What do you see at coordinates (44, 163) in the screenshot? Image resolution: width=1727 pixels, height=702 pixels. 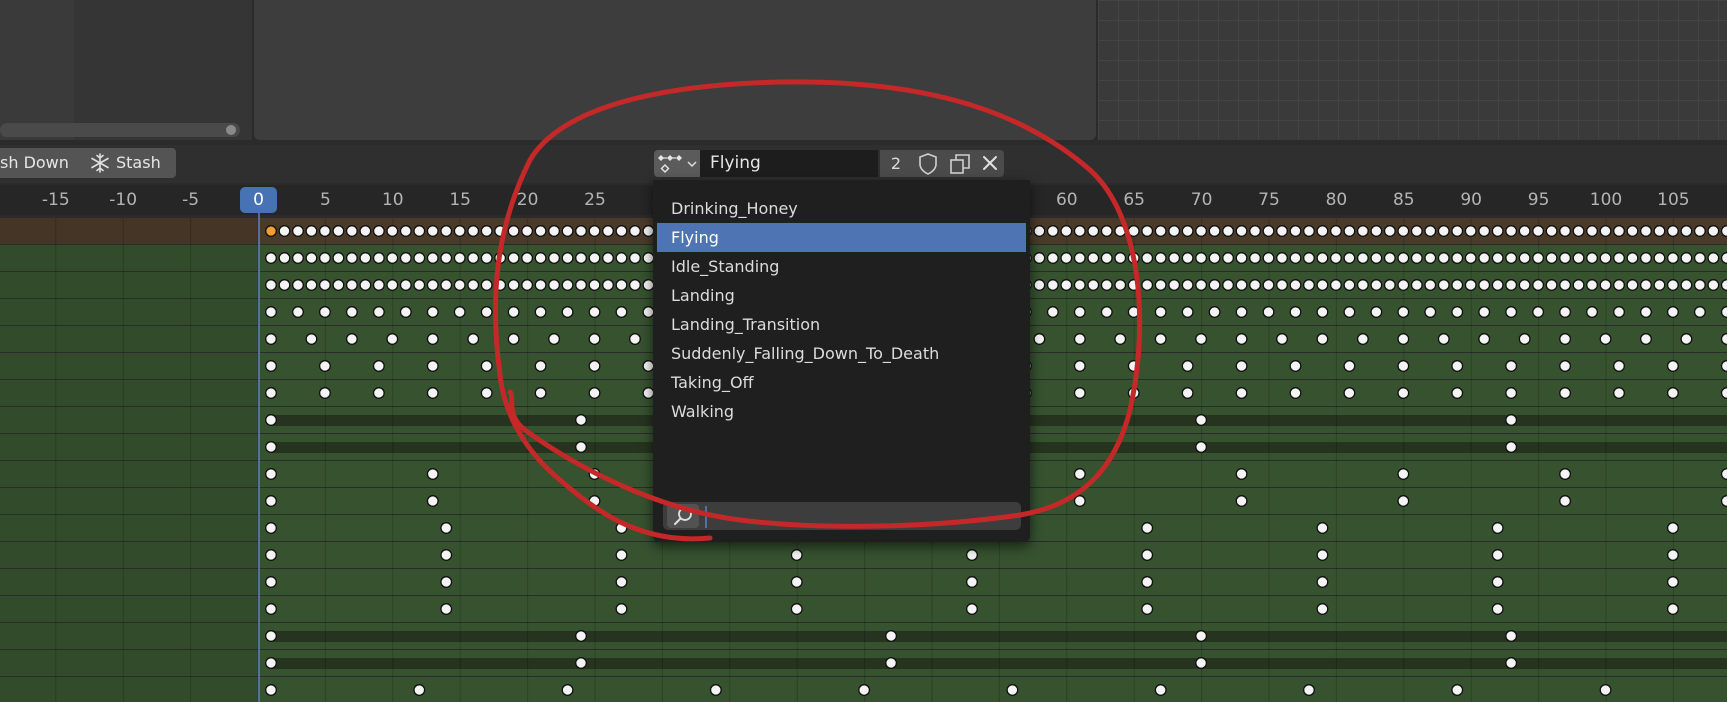 I see `push-down-button: sh Down` at bounding box center [44, 163].